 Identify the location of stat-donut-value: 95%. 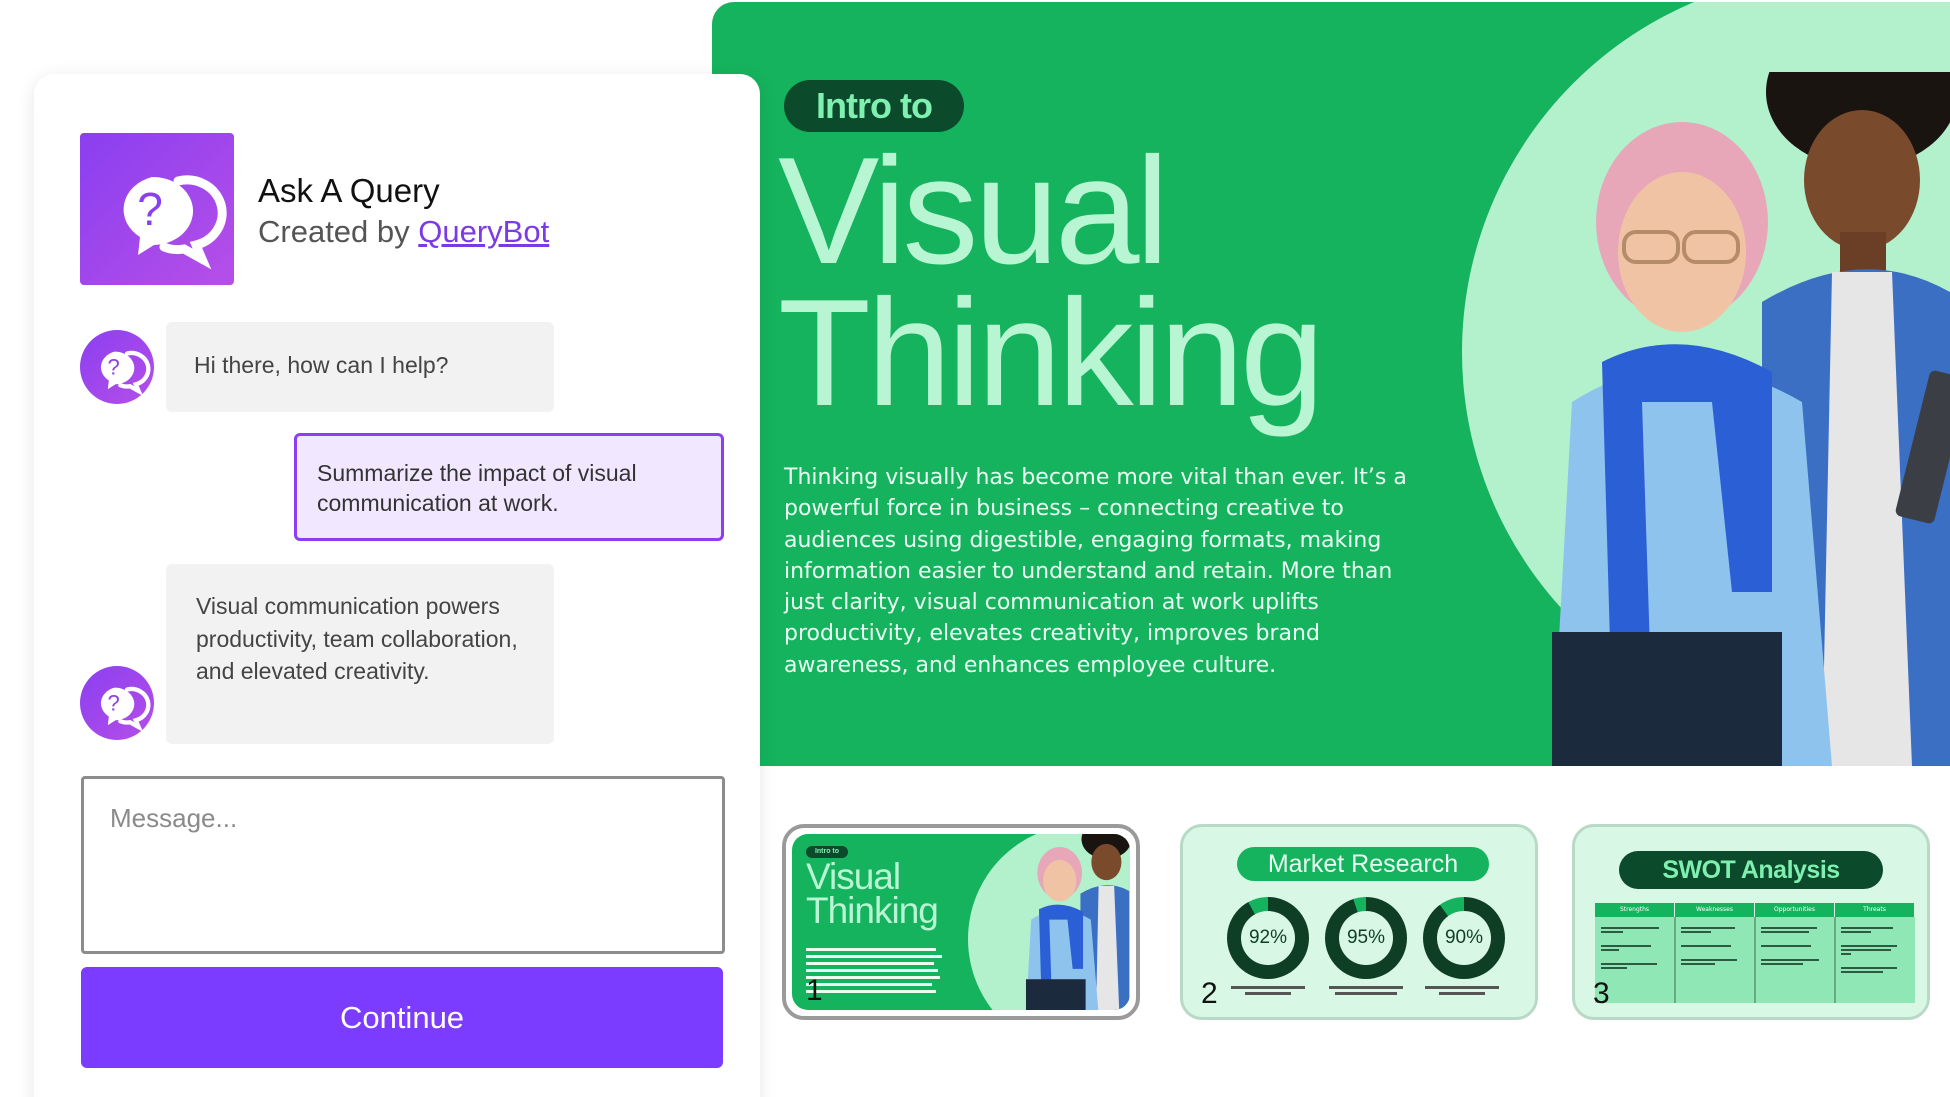
(1366, 938).